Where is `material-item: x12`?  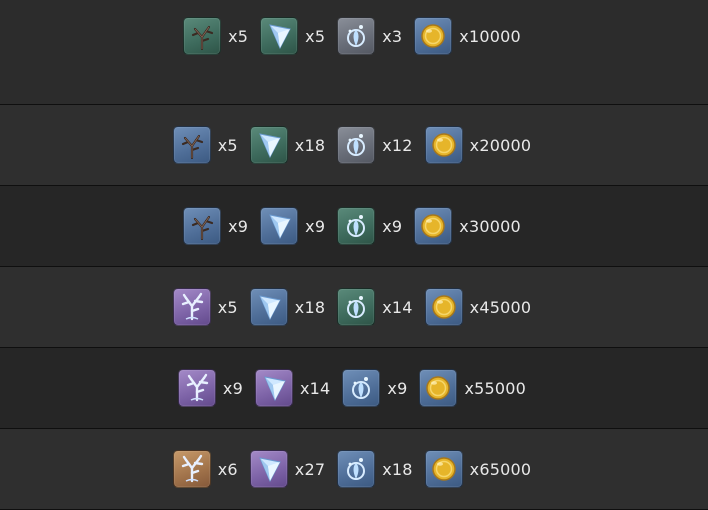
material-item: x12 is located at coordinates (376, 145).